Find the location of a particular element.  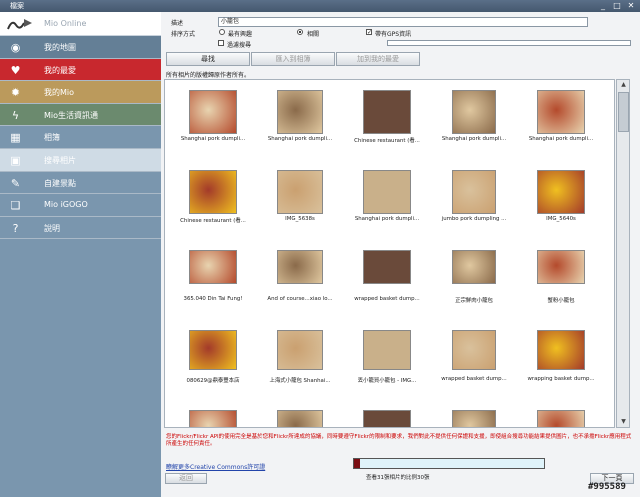

results-count: 查看31張相片的比例30張 is located at coordinates (398, 478).